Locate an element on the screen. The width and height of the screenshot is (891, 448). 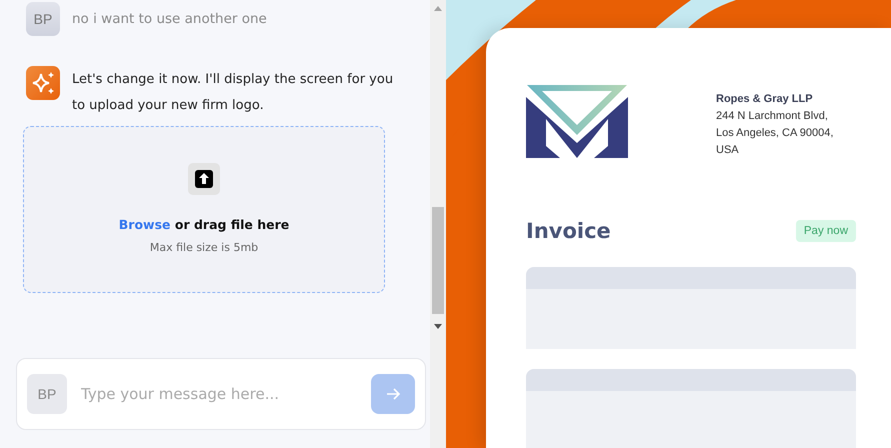
upload-icon is located at coordinates (204, 179).